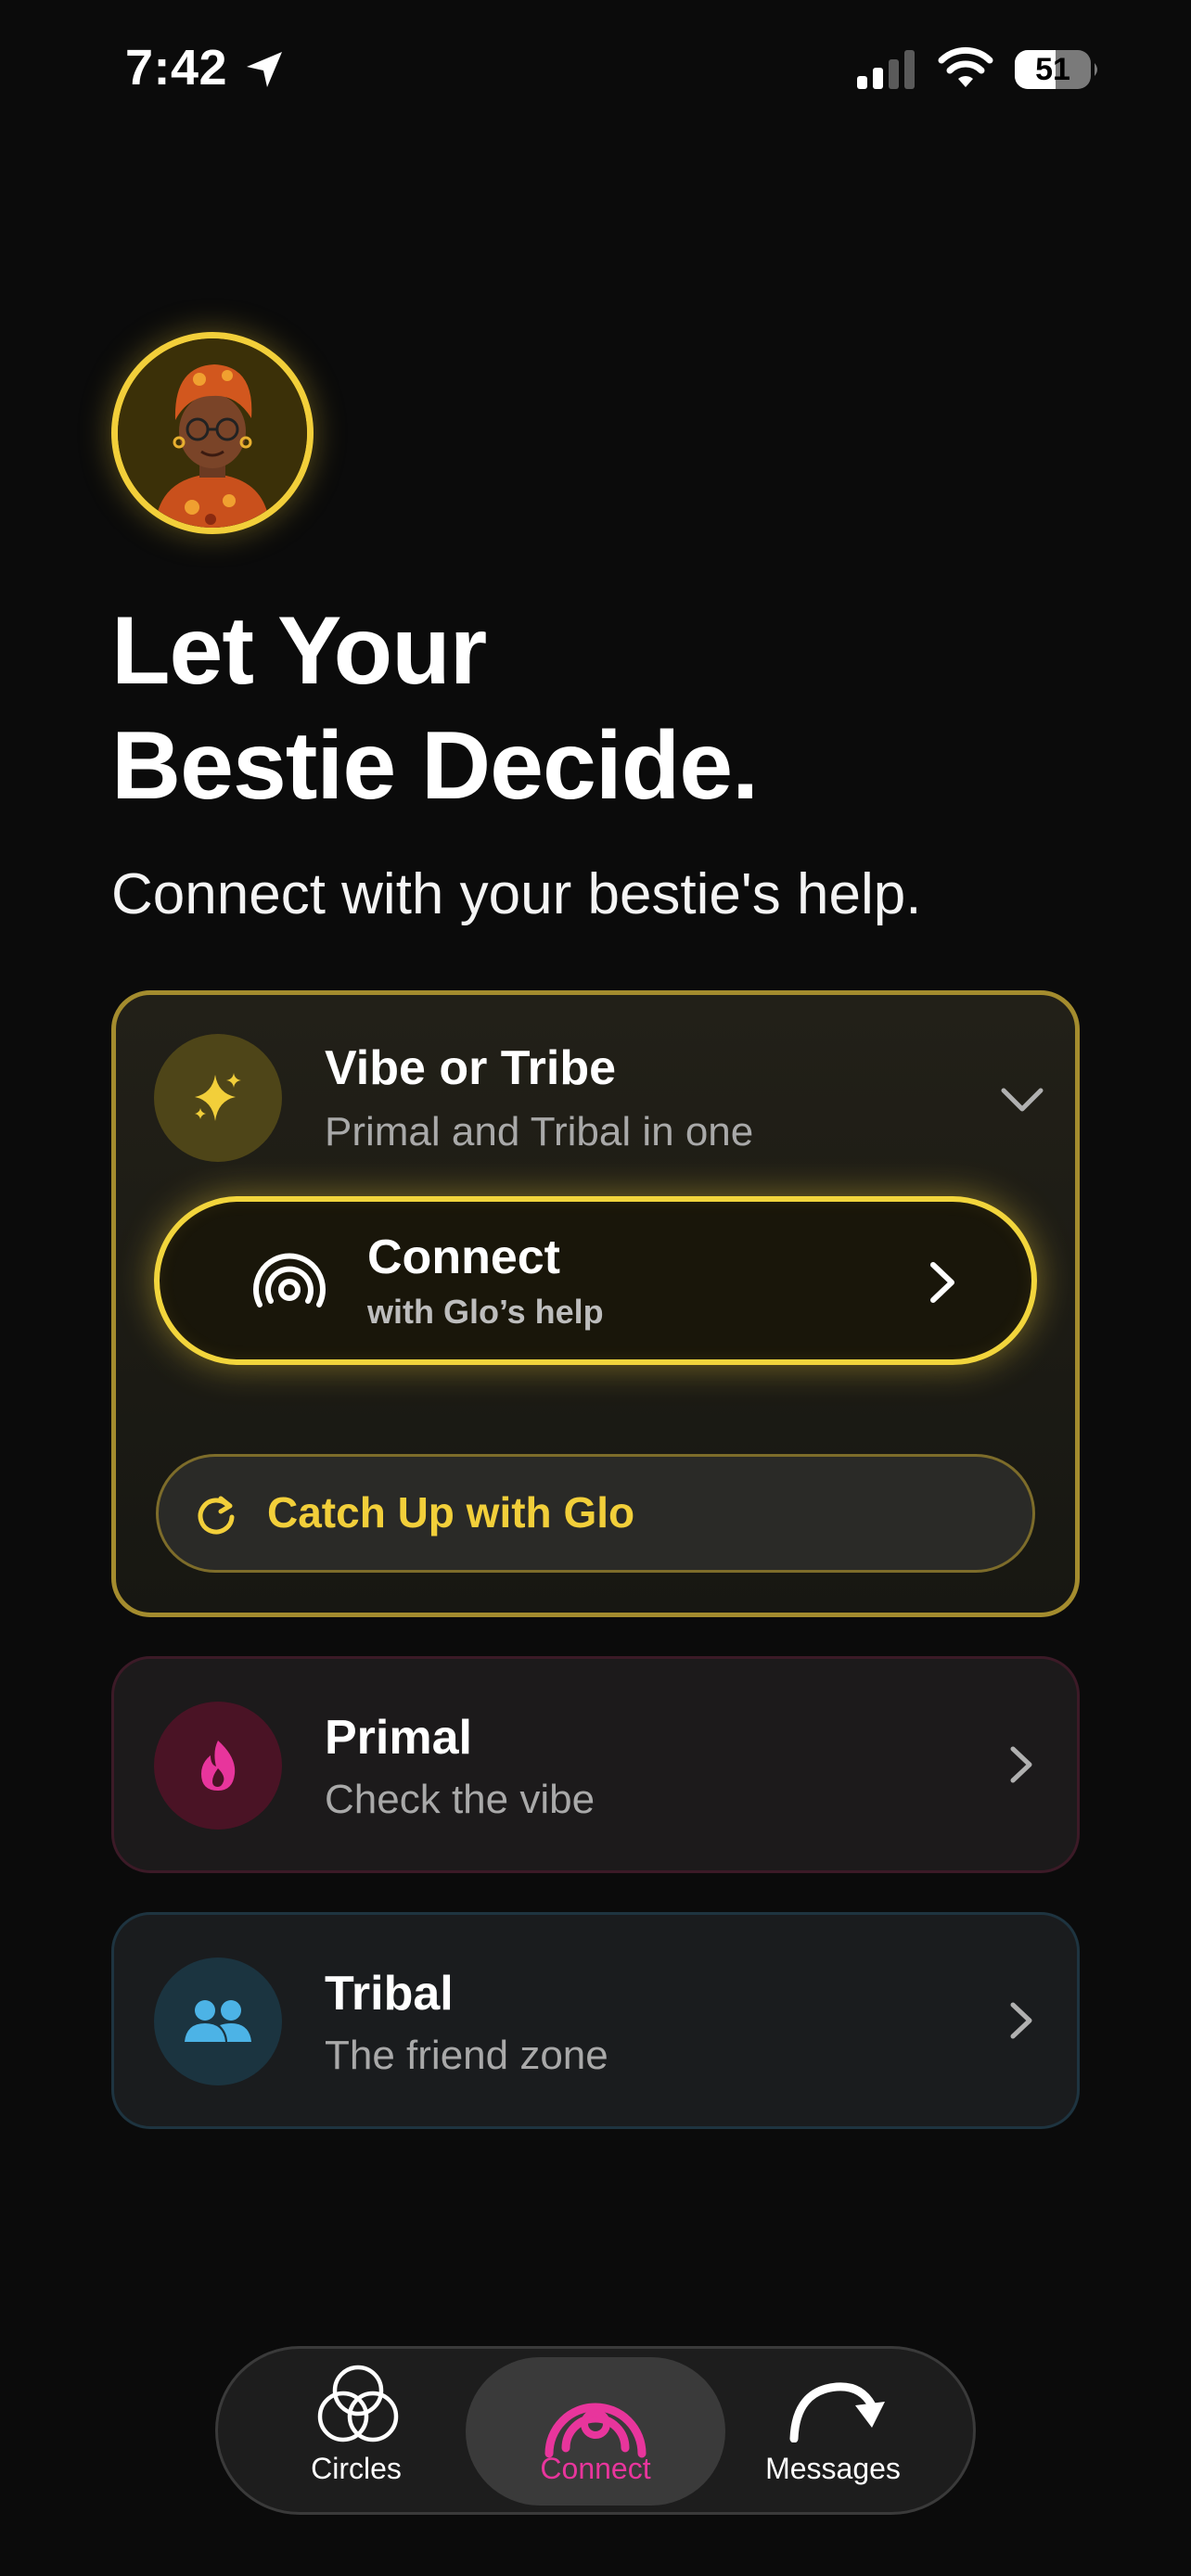 The width and height of the screenshot is (1191, 2576). I want to click on tribal-icon-badge, so click(218, 2021).